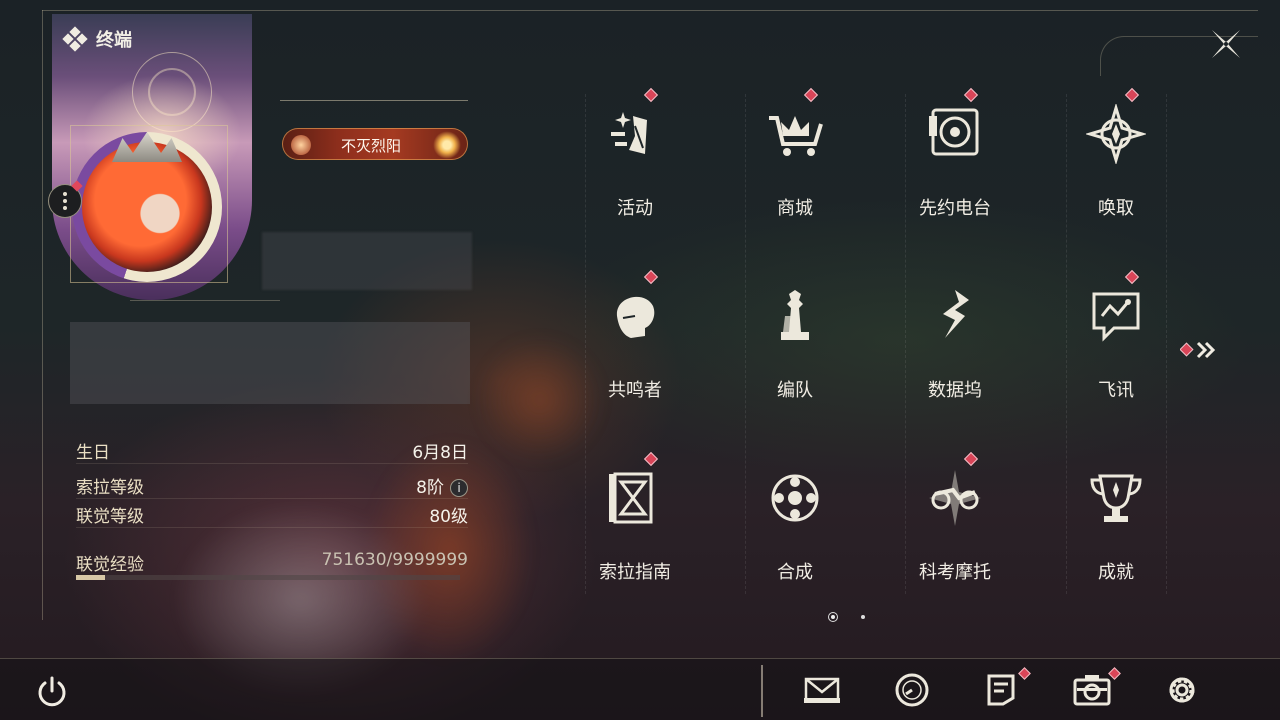  What do you see at coordinates (631, 498) in the screenshot?
I see `guide-book-icon` at bounding box center [631, 498].